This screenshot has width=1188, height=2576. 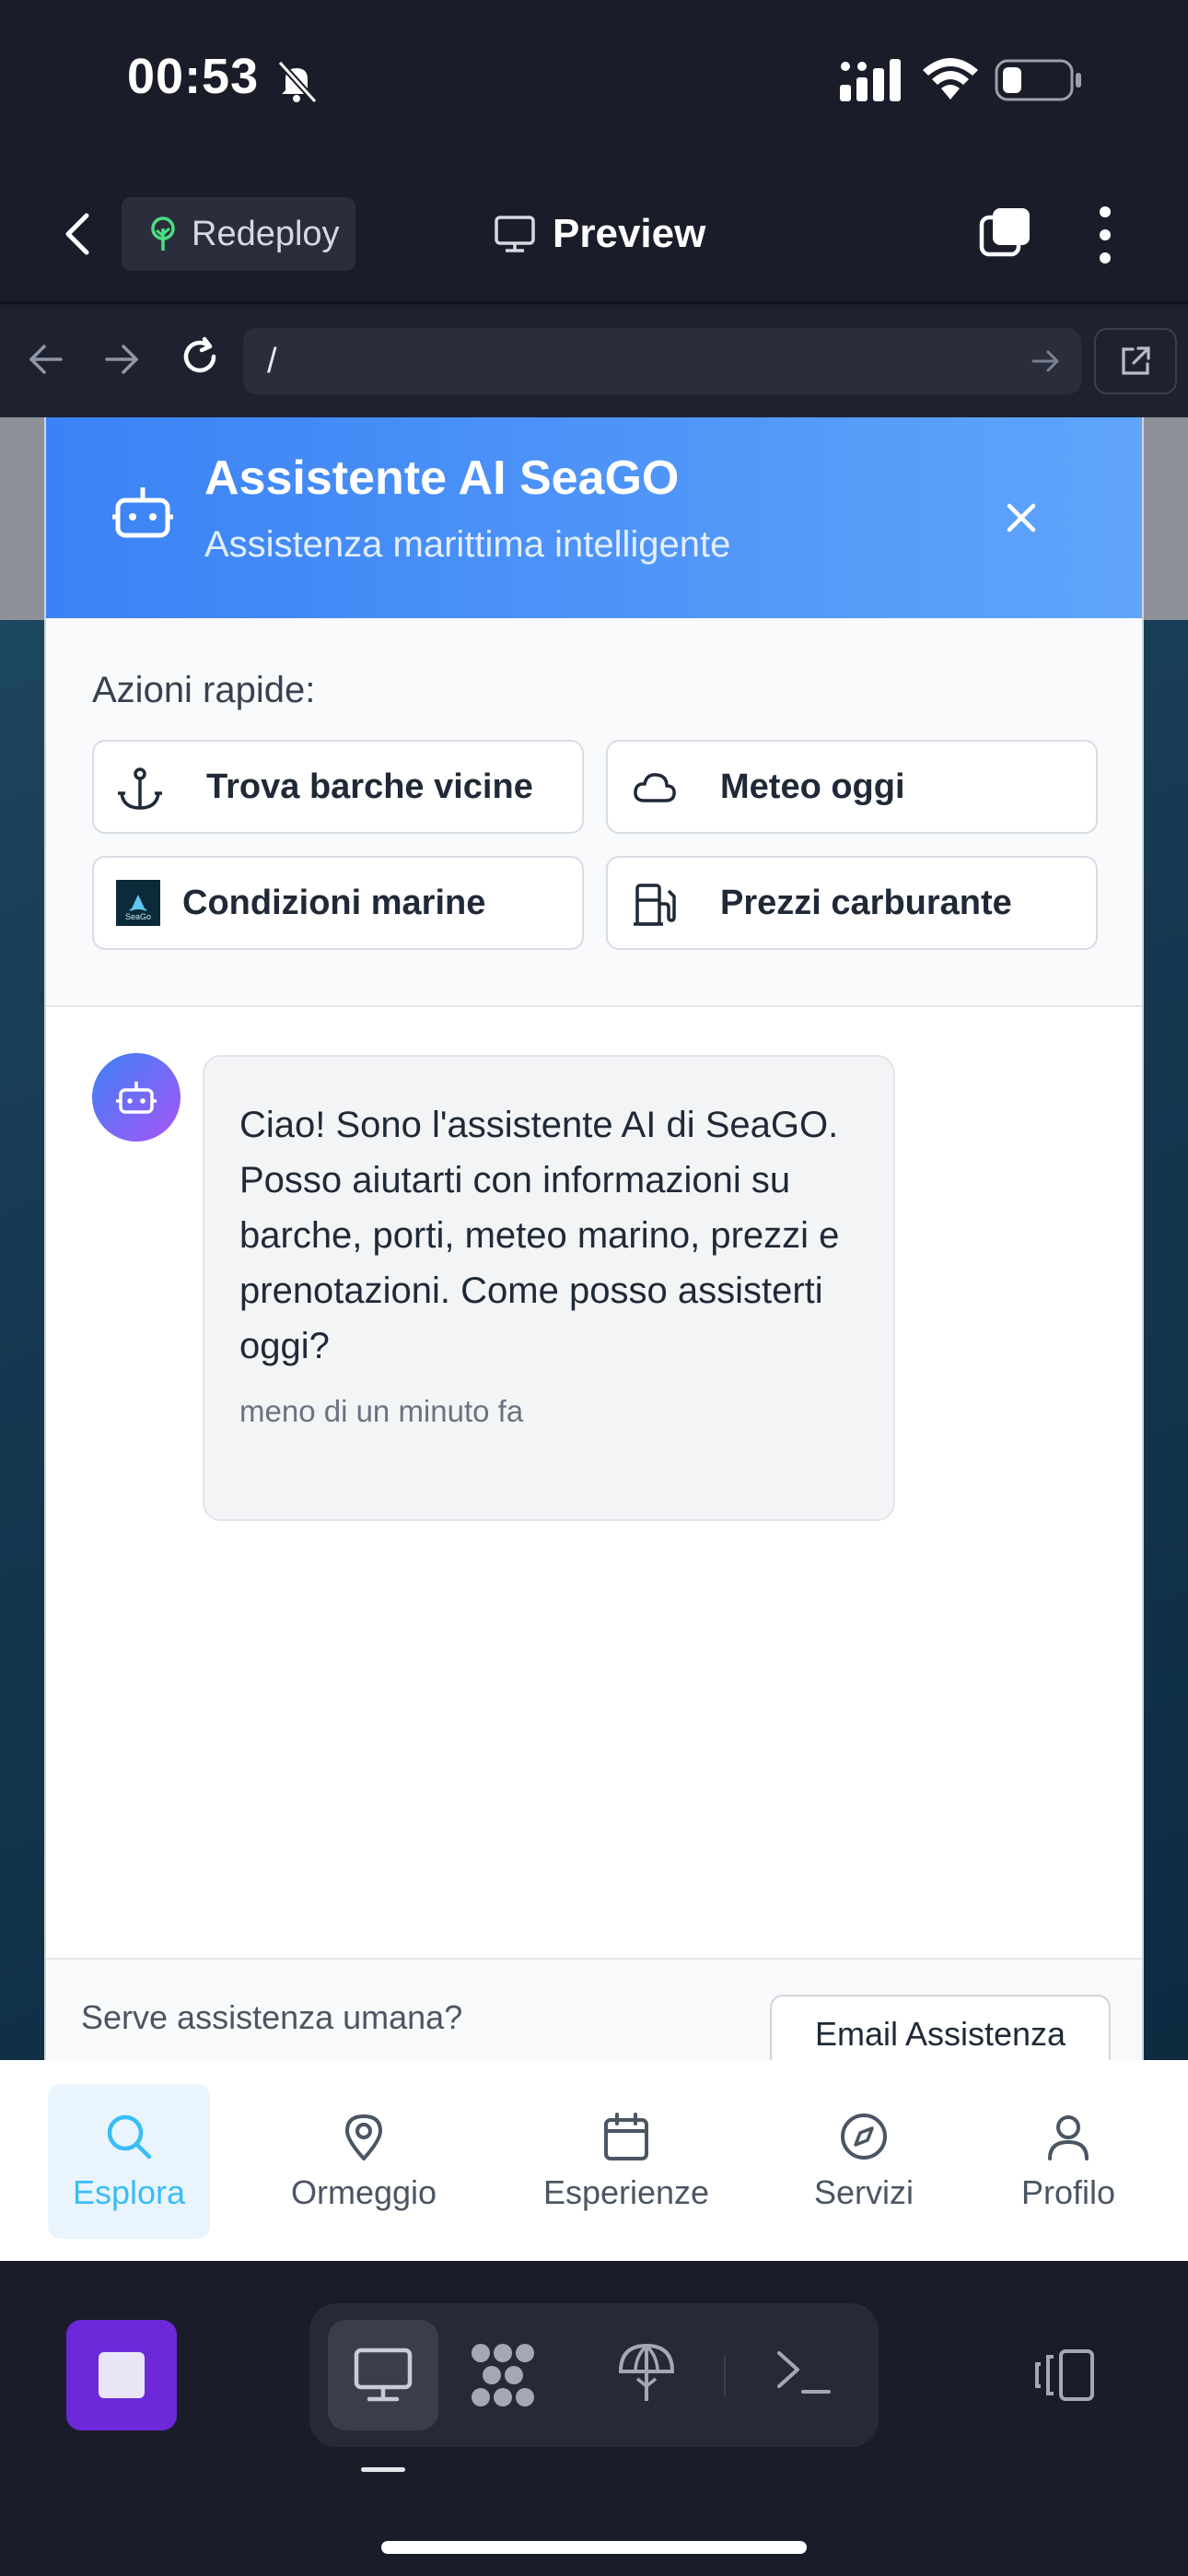 I want to click on quick-action-fuel-prices: Prezzi carburante, so click(x=852, y=903).